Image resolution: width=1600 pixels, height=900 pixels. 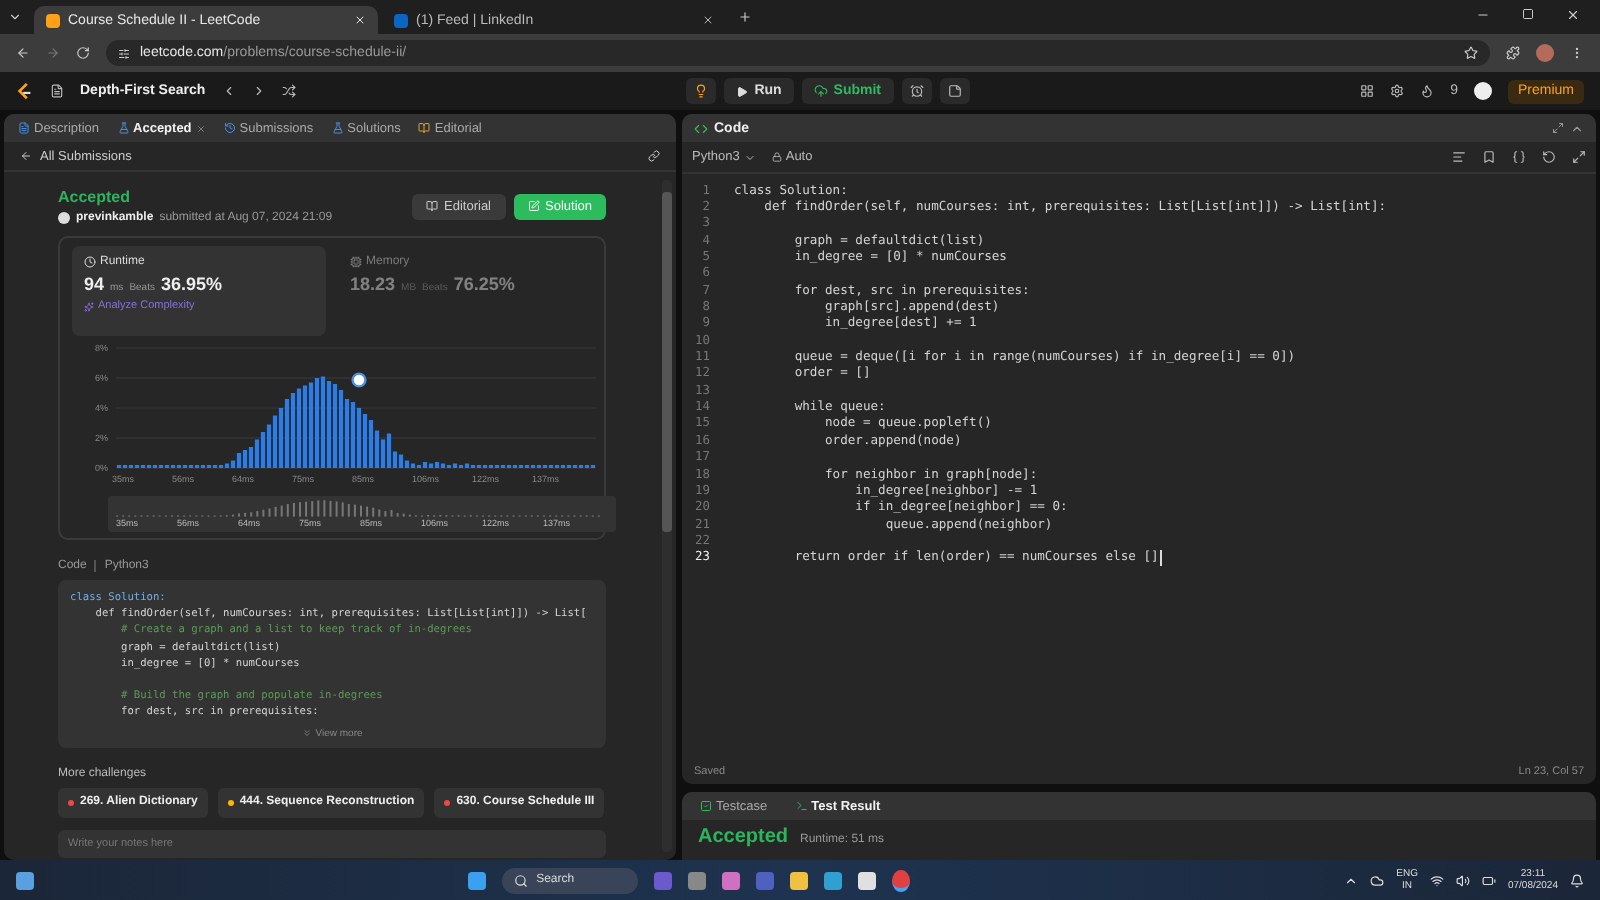 I want to click on extensions-icon, so click(x=1513, y=53).